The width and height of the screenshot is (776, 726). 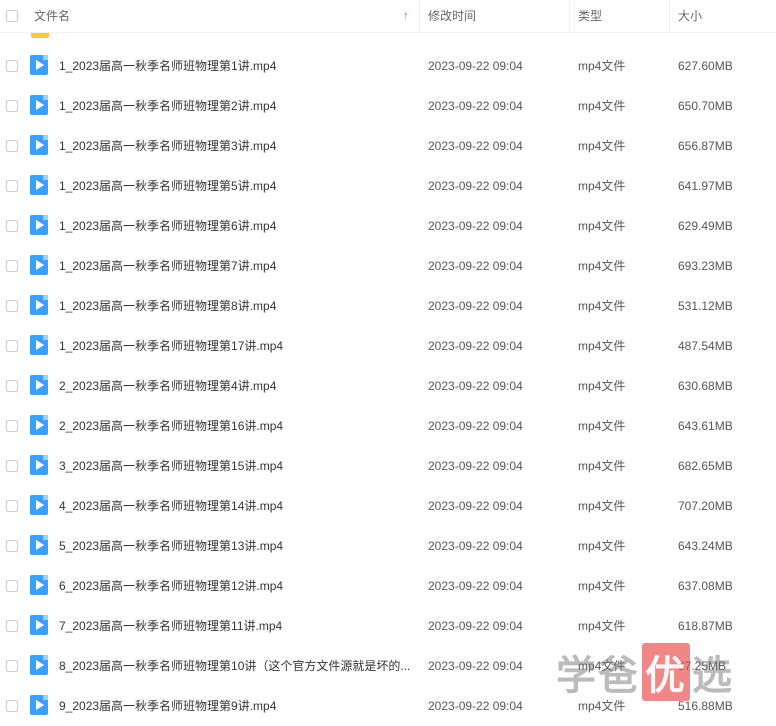 What do you see at coordinates (705, 546) in the screenshot?
I see `file-size: 643.24MB` at bounding box center [705, 546].